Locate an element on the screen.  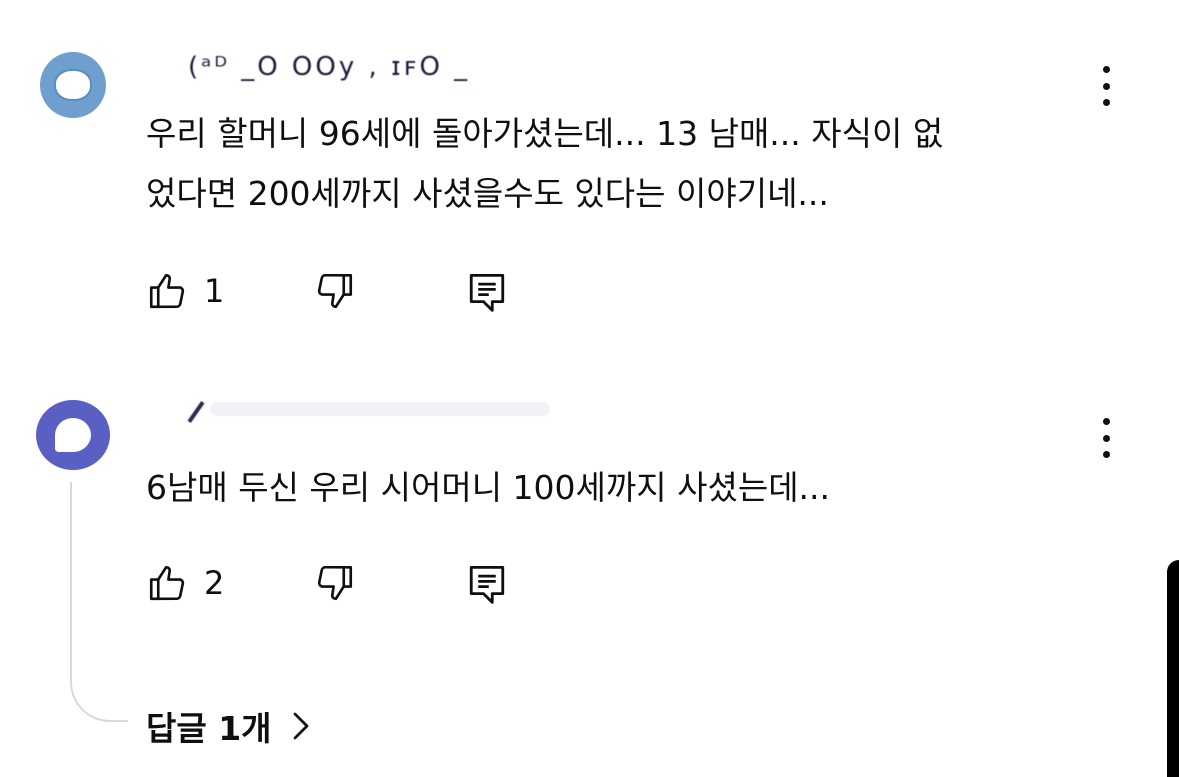
like-button: 1 is located at coordinates (185, 291).